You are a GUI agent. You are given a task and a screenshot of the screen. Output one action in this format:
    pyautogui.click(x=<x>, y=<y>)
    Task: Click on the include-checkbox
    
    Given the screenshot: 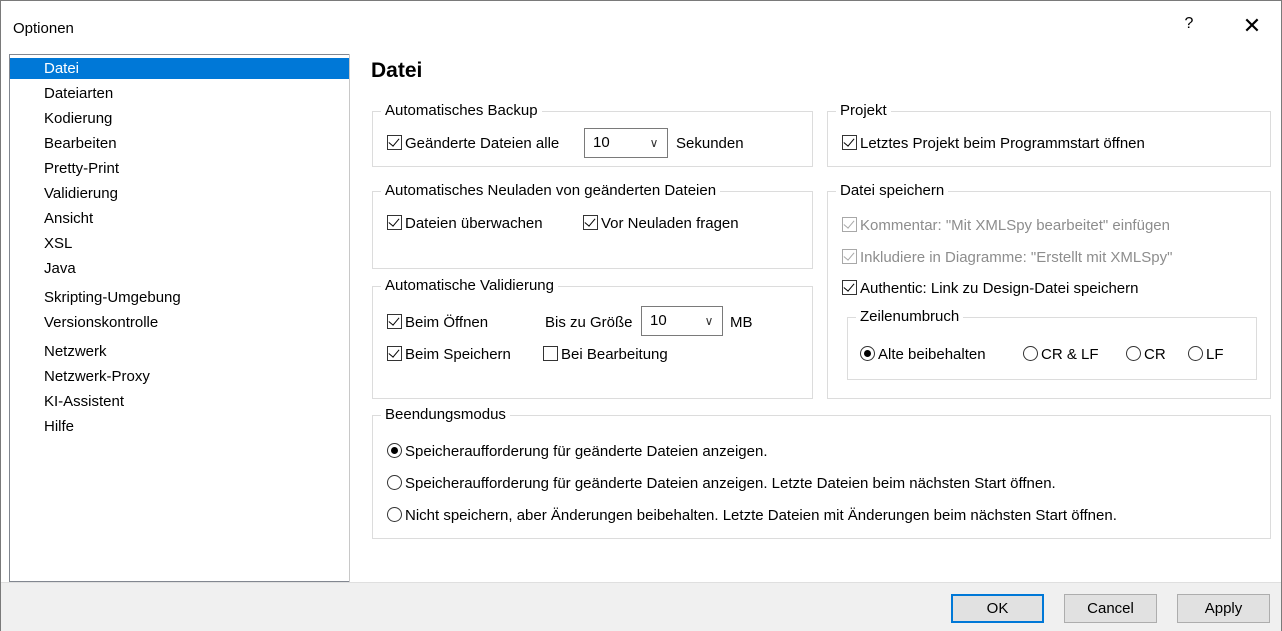 What is the action you would take?
    pyautogui.click(x=849, y=256)
    